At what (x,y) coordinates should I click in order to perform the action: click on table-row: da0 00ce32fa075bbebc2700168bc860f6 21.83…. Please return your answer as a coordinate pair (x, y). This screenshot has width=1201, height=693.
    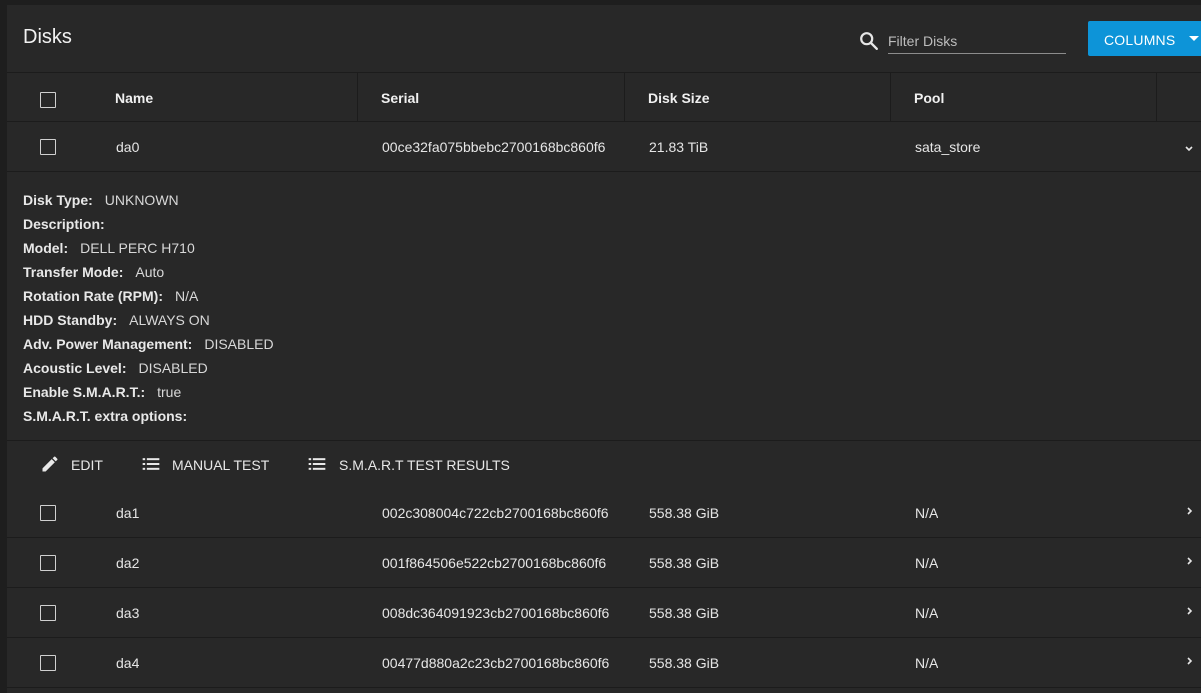
    Looking at the image, I should click on (604, 147).